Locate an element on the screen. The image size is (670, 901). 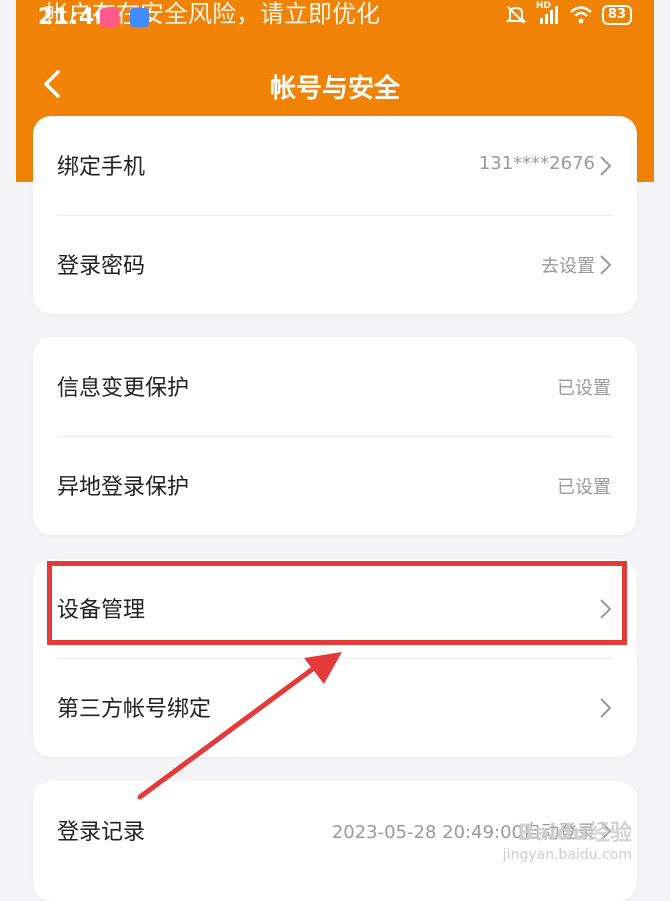
row-label: 设备管理 is located at coordinates (101, 610).